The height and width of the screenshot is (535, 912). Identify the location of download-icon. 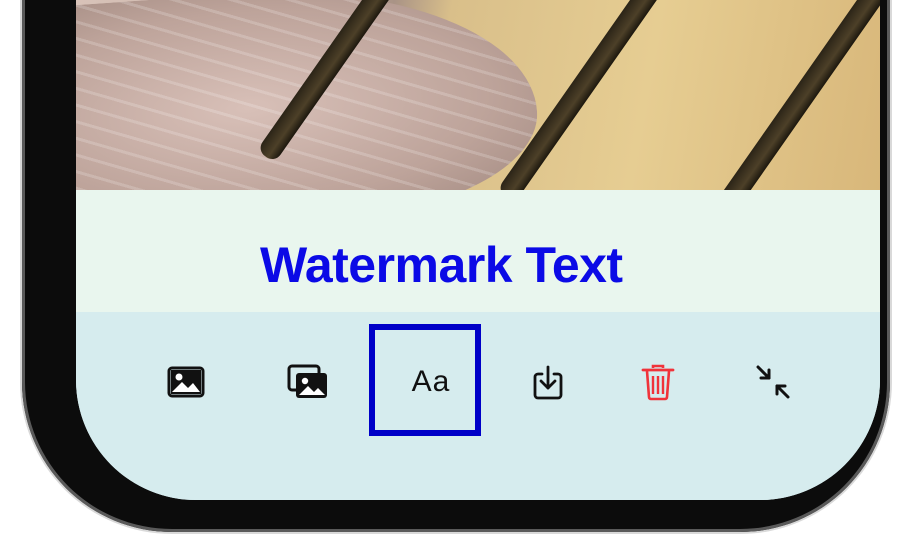
(548, 382).